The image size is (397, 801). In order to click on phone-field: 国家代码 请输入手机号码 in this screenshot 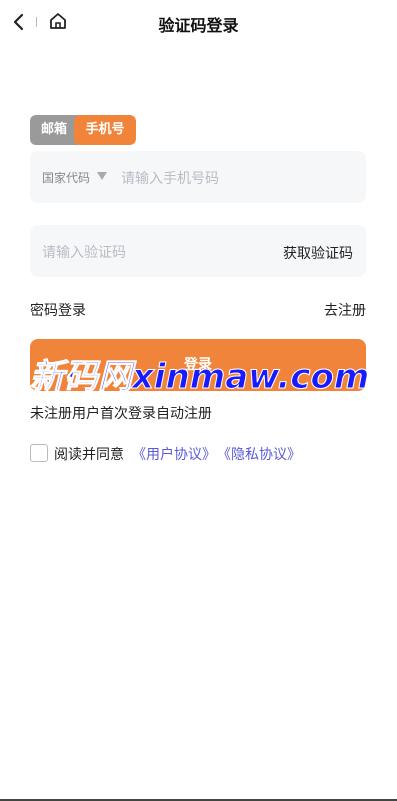, I will do `click(198, 177)`.